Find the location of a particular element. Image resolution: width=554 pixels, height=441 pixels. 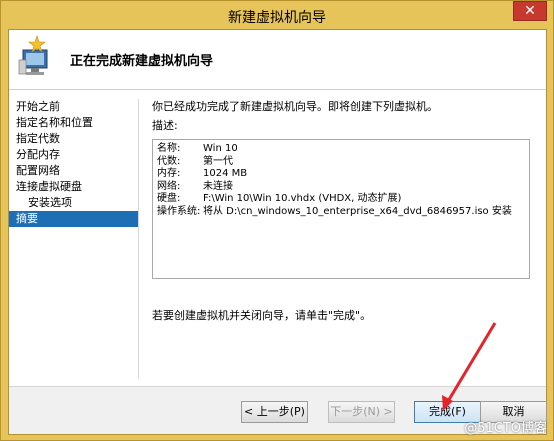

title-bar: 新建虚拟机向导 ✕ is located at coordinates (277, 15).